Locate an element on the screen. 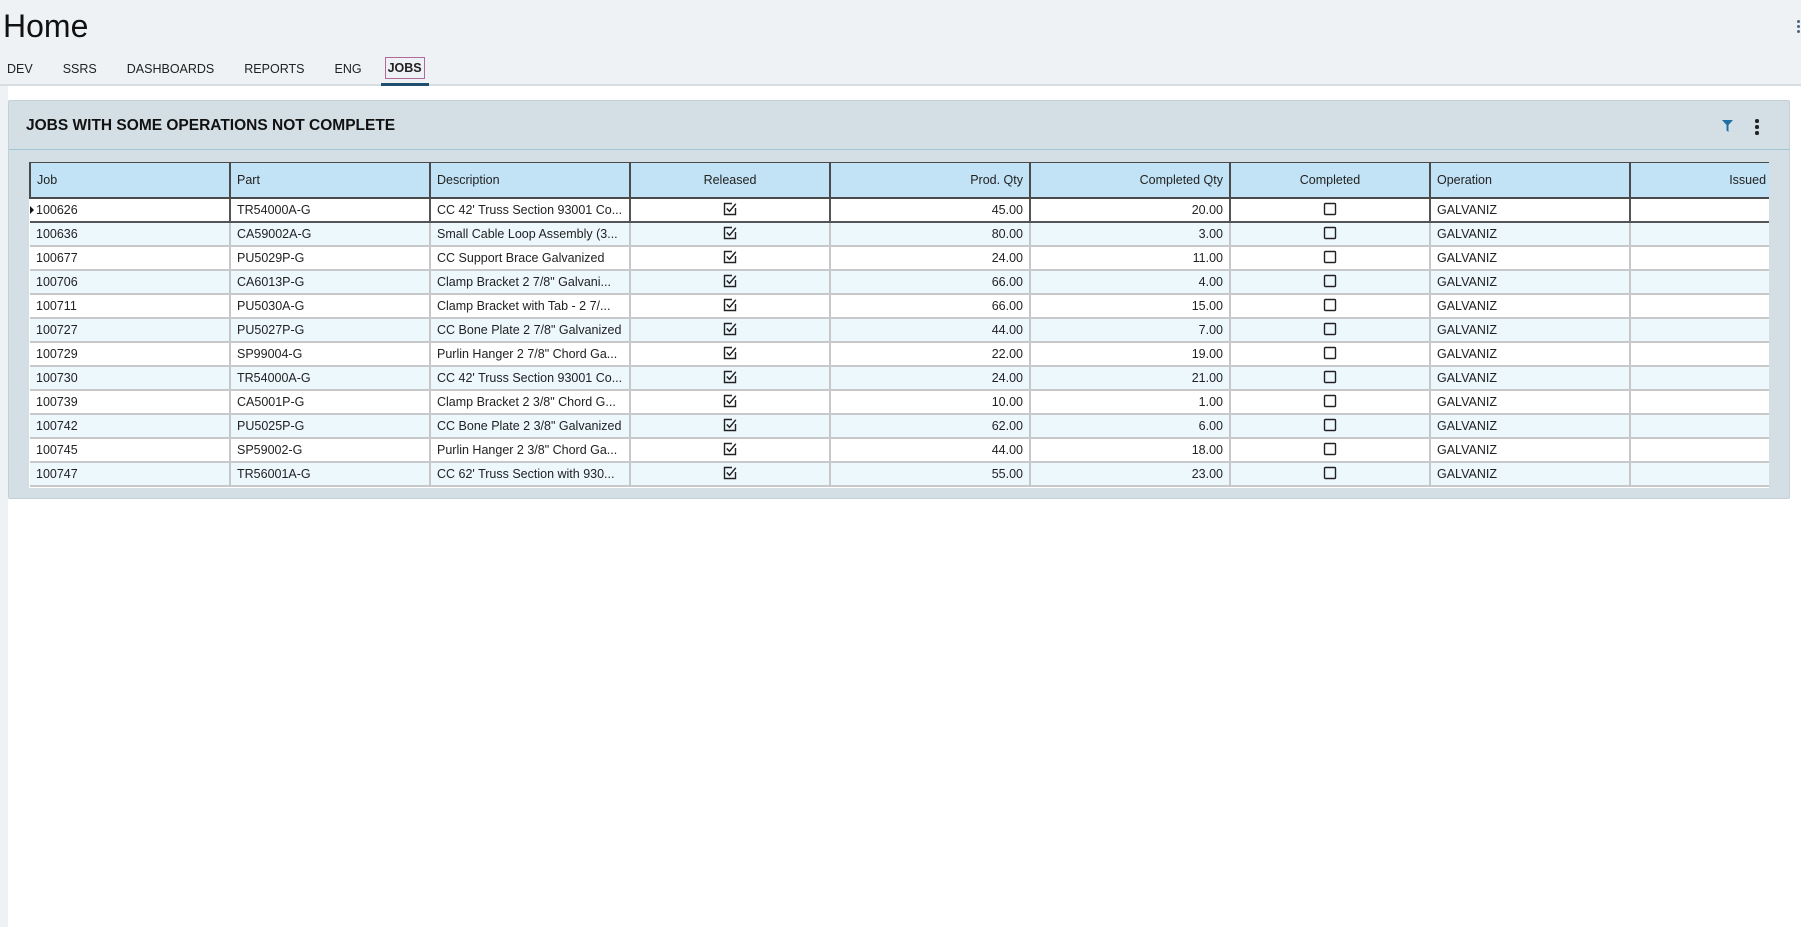 The width and height of the screenshot is (1801, 927). column-header-completed-qty: Completed Qty is located at coordinates (1130, 180).